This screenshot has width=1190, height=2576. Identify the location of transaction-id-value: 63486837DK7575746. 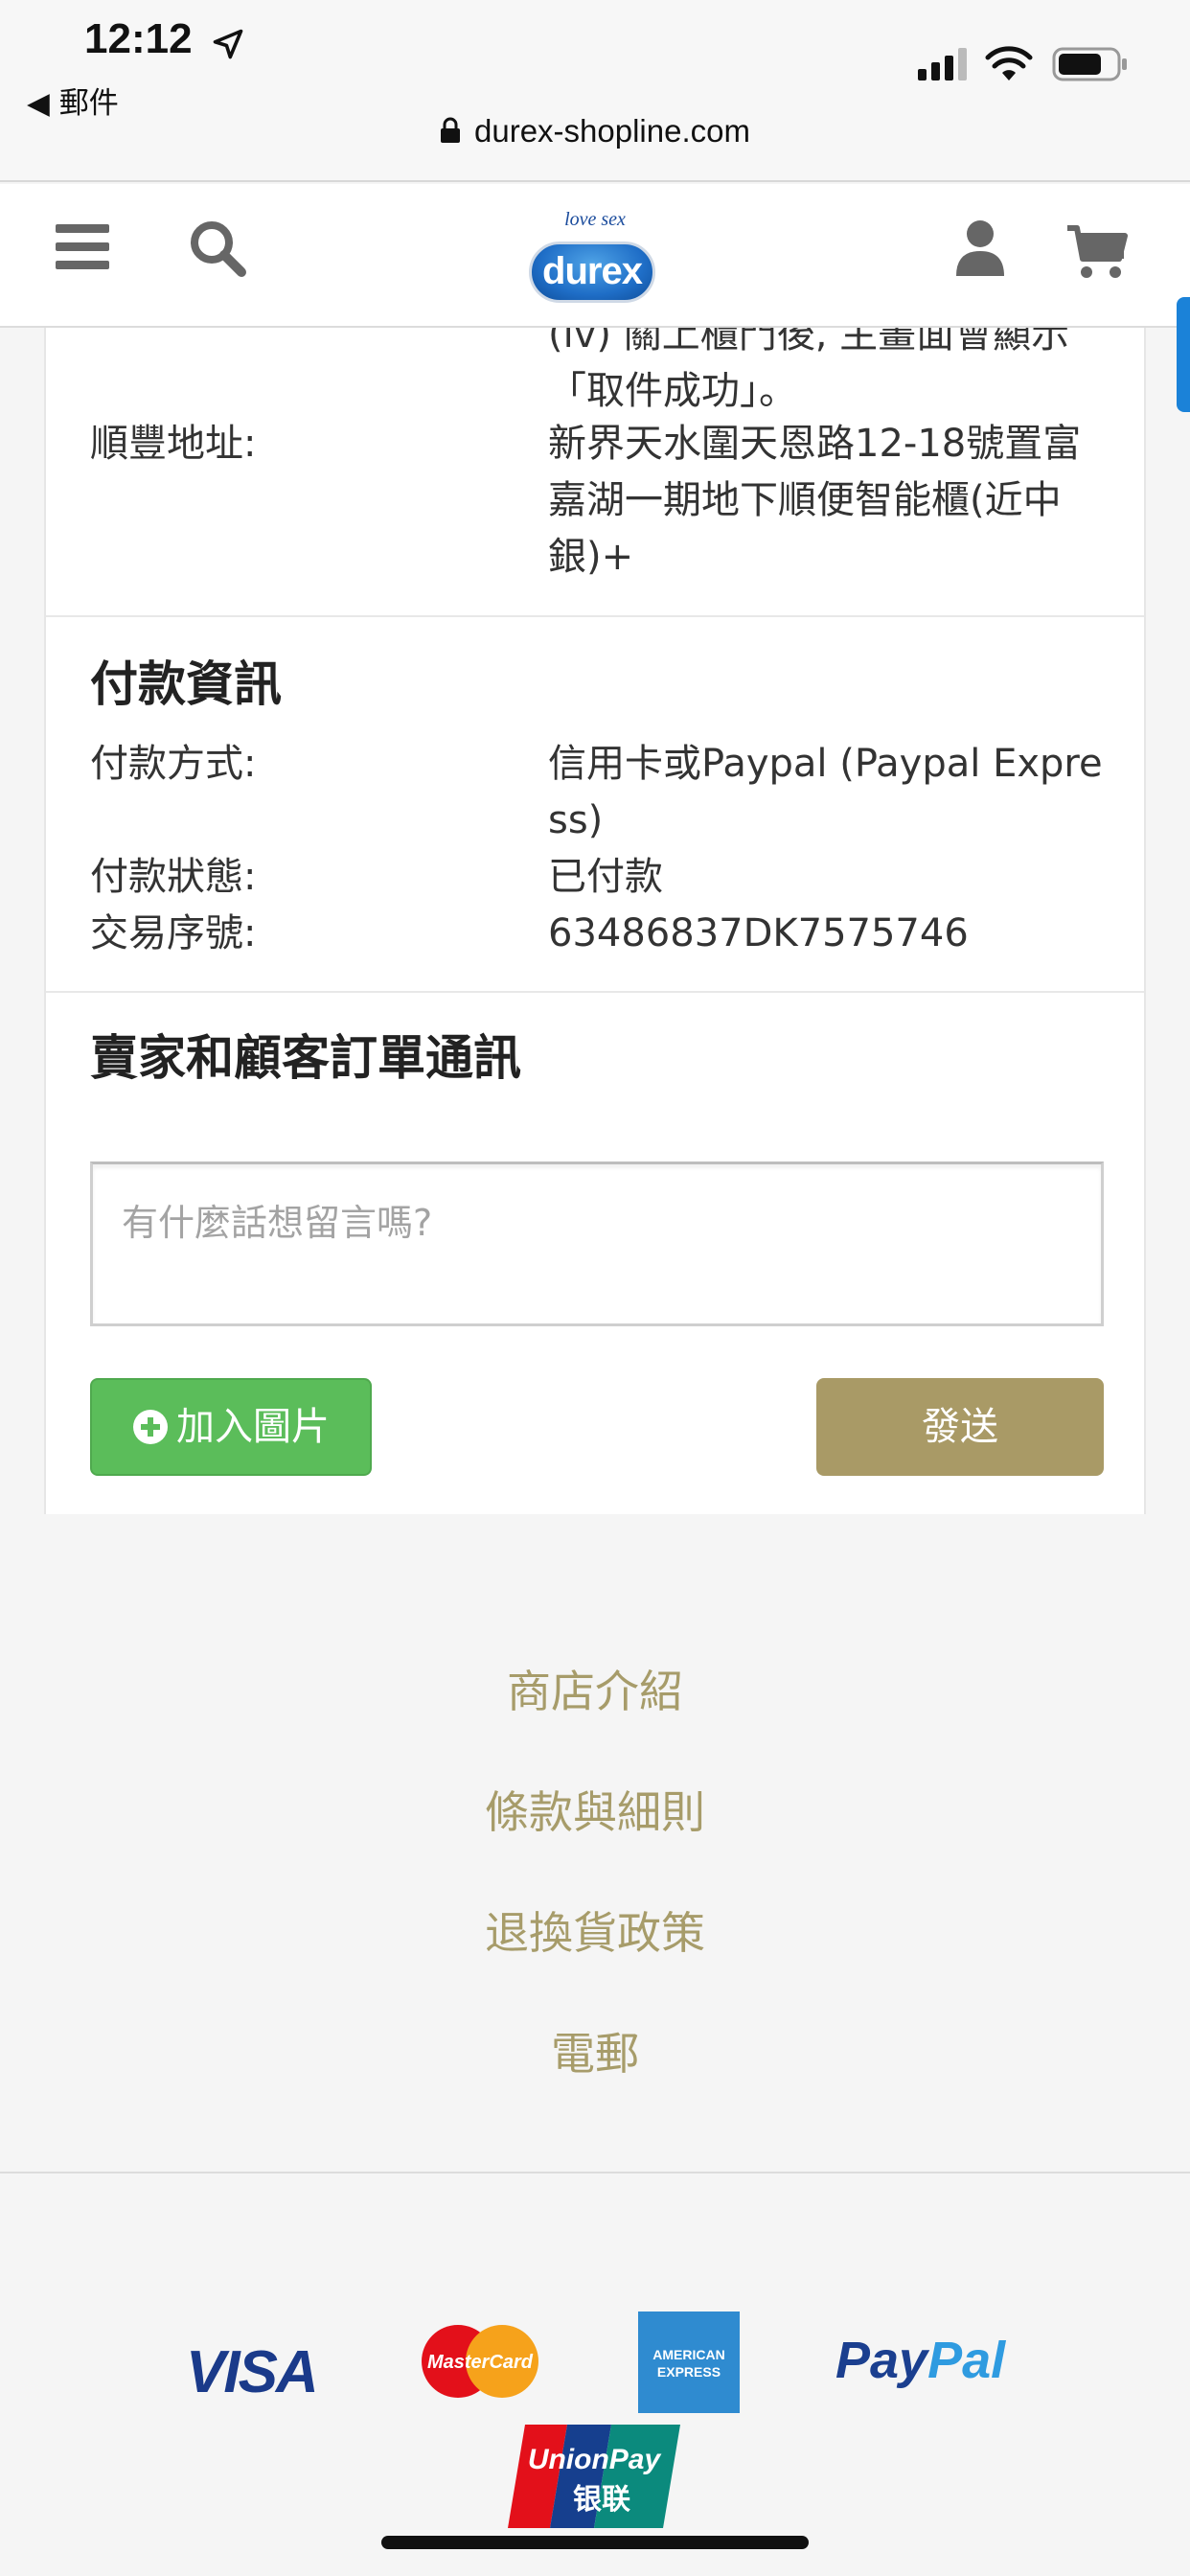
(759, 933).